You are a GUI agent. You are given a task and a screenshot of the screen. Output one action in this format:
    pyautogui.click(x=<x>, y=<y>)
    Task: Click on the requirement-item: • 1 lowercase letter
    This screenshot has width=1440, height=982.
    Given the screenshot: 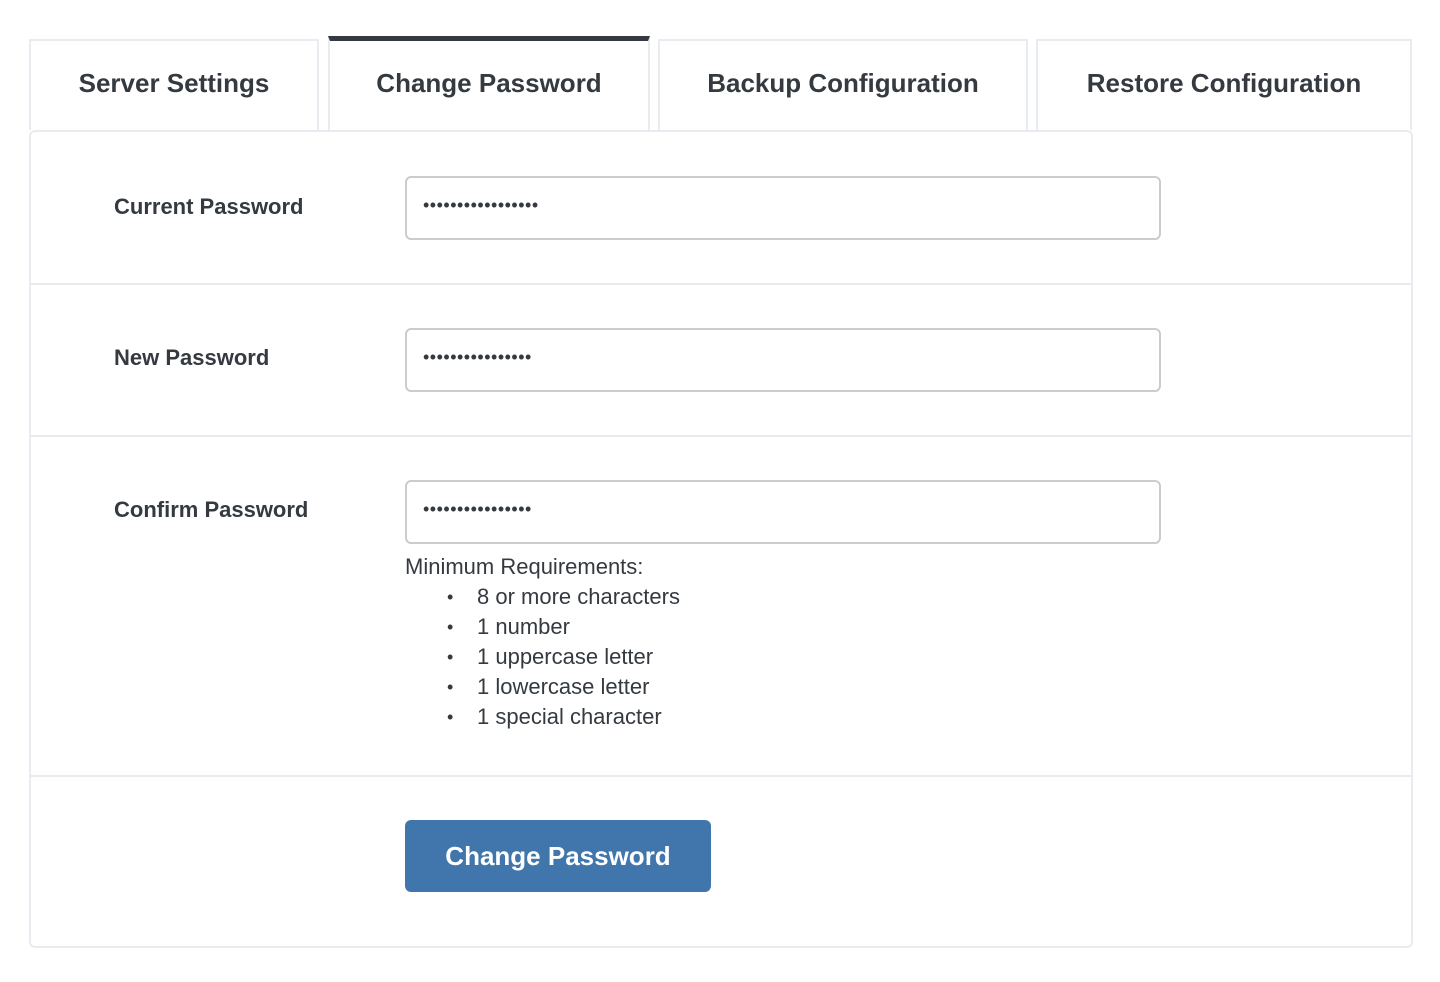 What is the action you would take?
    pyautogui.click(x=563, y=687)
    